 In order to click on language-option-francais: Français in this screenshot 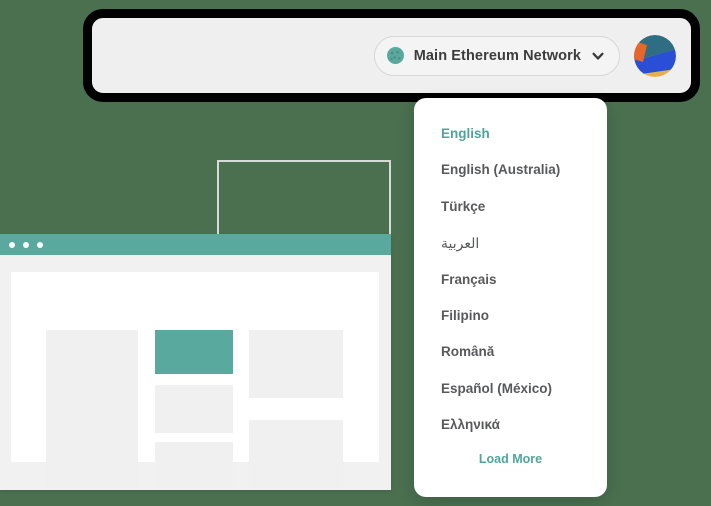, I will do `click(510, 280)`.